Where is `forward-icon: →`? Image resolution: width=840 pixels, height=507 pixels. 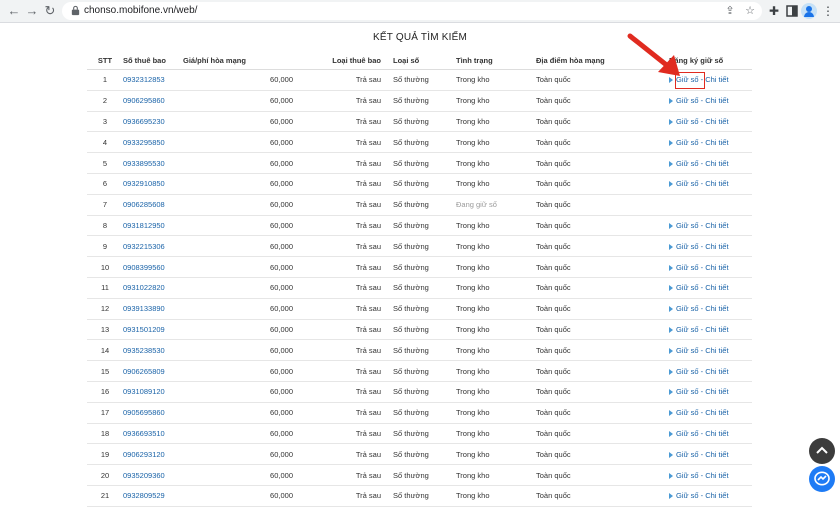 forward-icon: → is located at coordinates (32, 11).